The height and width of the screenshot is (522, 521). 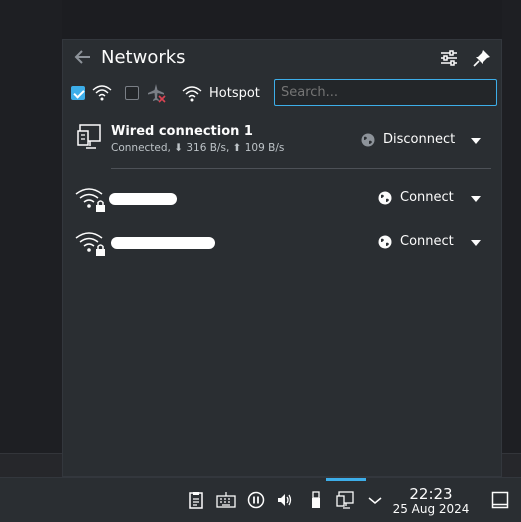 What do you see at coordinates (182, 131) in the screenshot?
I see `connection-name: Wired connection 1` at bounding box center [182, 131].